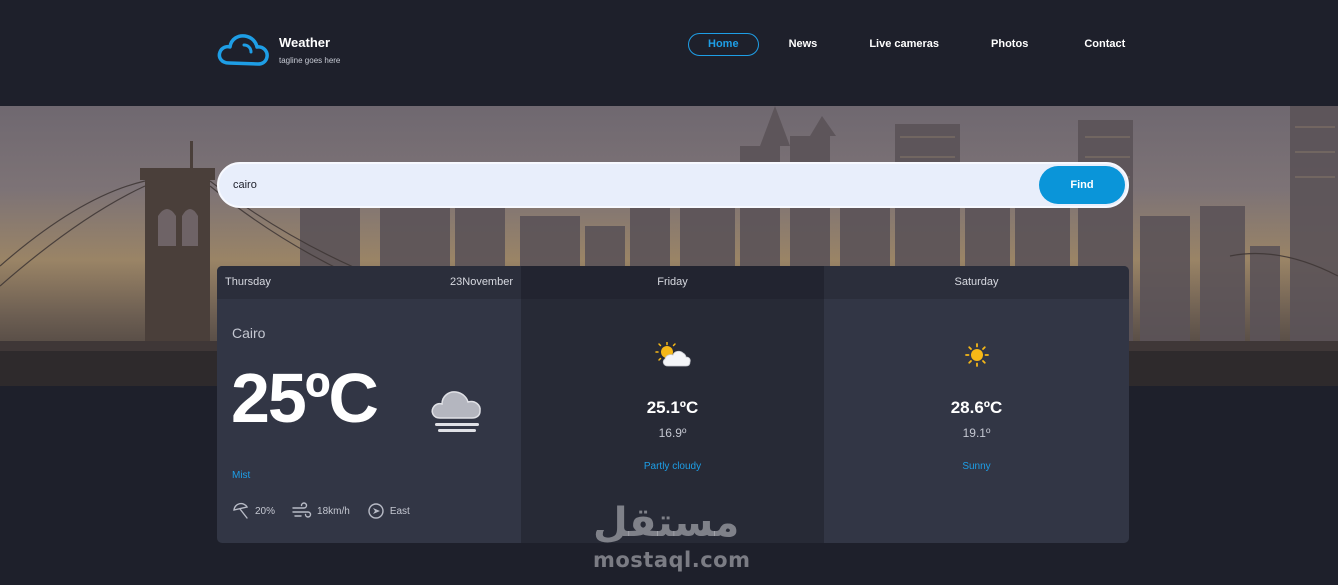  What do you see at coordinates (976, 433) in the screenshot?
I see `day-3-min-temp: 19.1º` at bounding box center [976, 433].